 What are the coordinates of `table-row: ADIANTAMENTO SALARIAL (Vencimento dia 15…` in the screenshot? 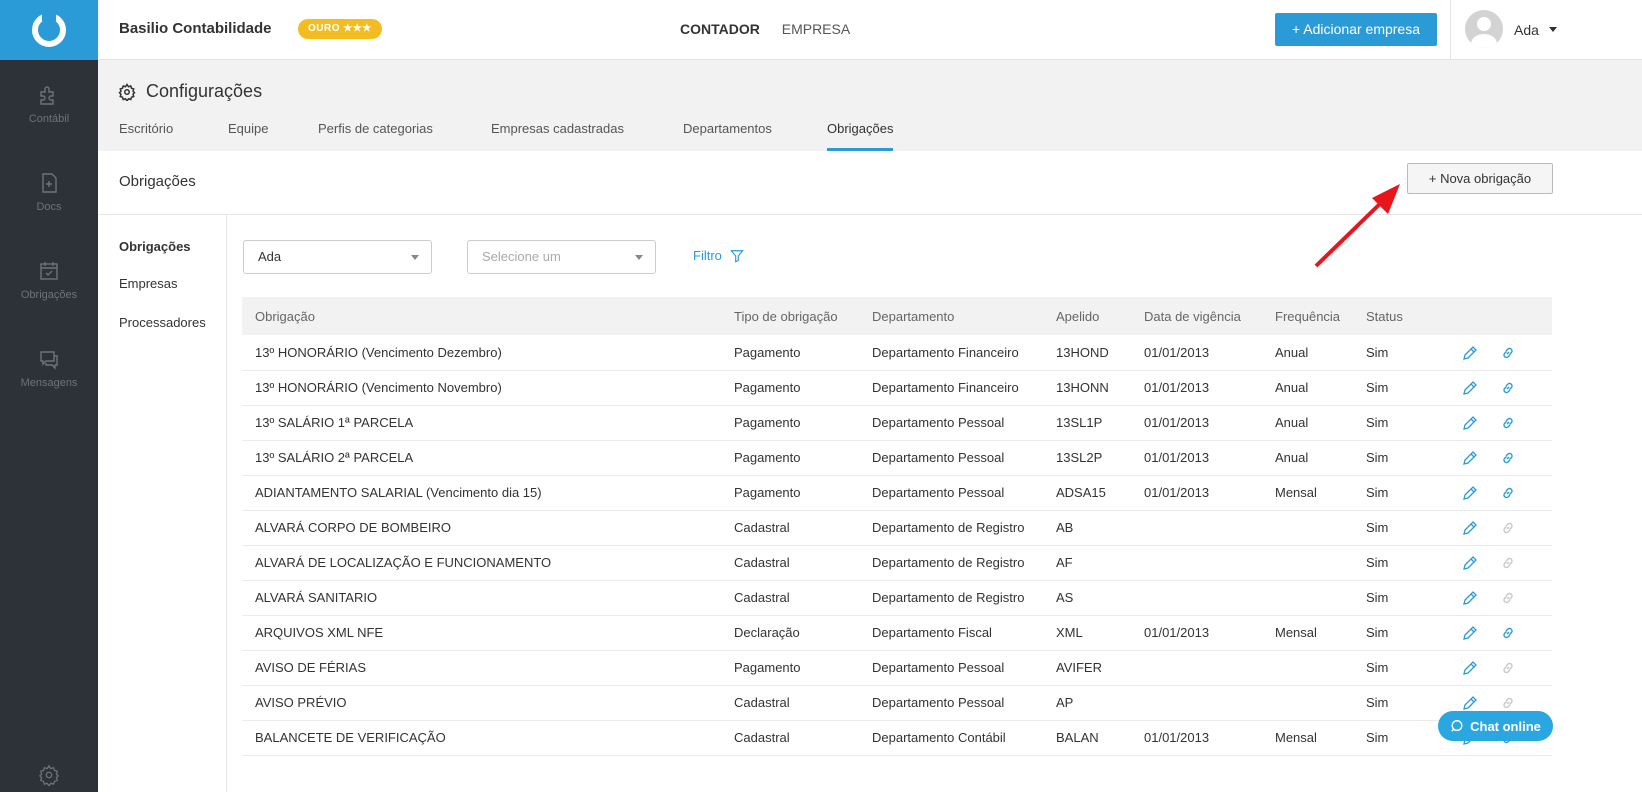 It's located at (897, 493).